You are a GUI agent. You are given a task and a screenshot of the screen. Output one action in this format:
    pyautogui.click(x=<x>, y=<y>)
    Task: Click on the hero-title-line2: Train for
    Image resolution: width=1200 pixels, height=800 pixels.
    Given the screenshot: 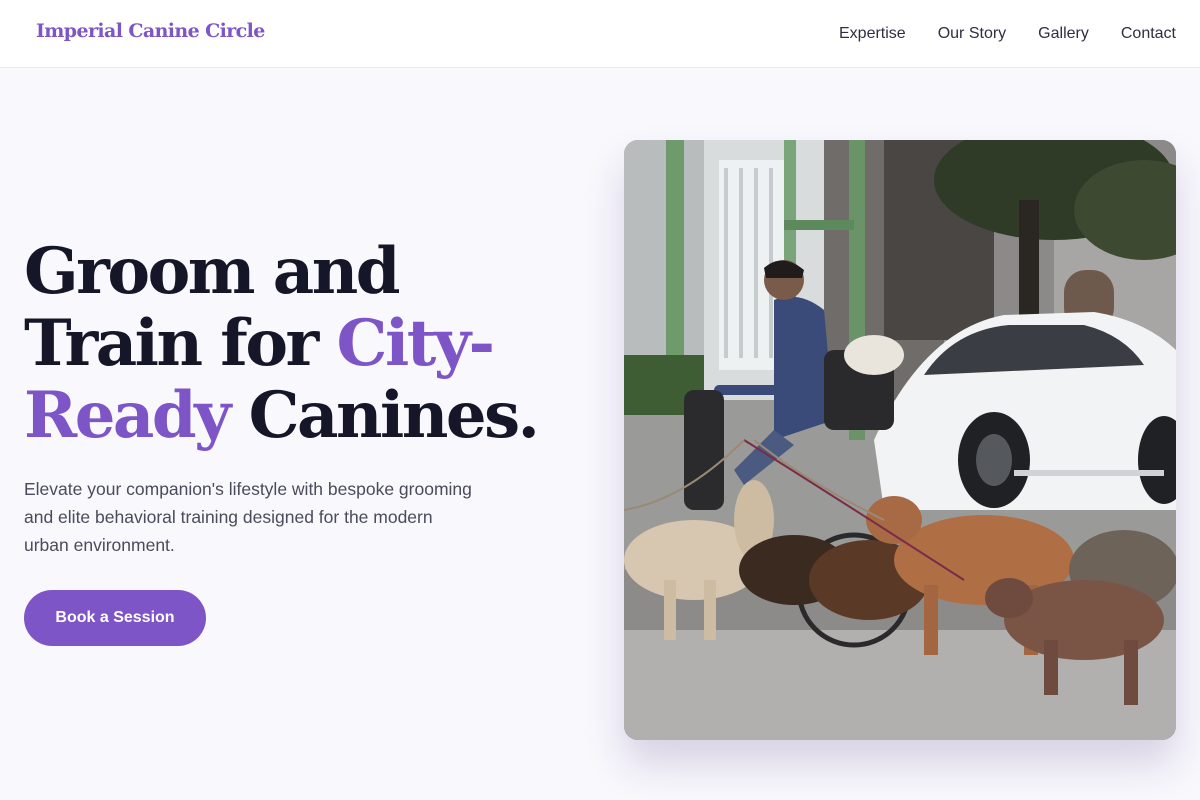 What is the action you would take?
    pyautogui.click(x=180, y=343)
    